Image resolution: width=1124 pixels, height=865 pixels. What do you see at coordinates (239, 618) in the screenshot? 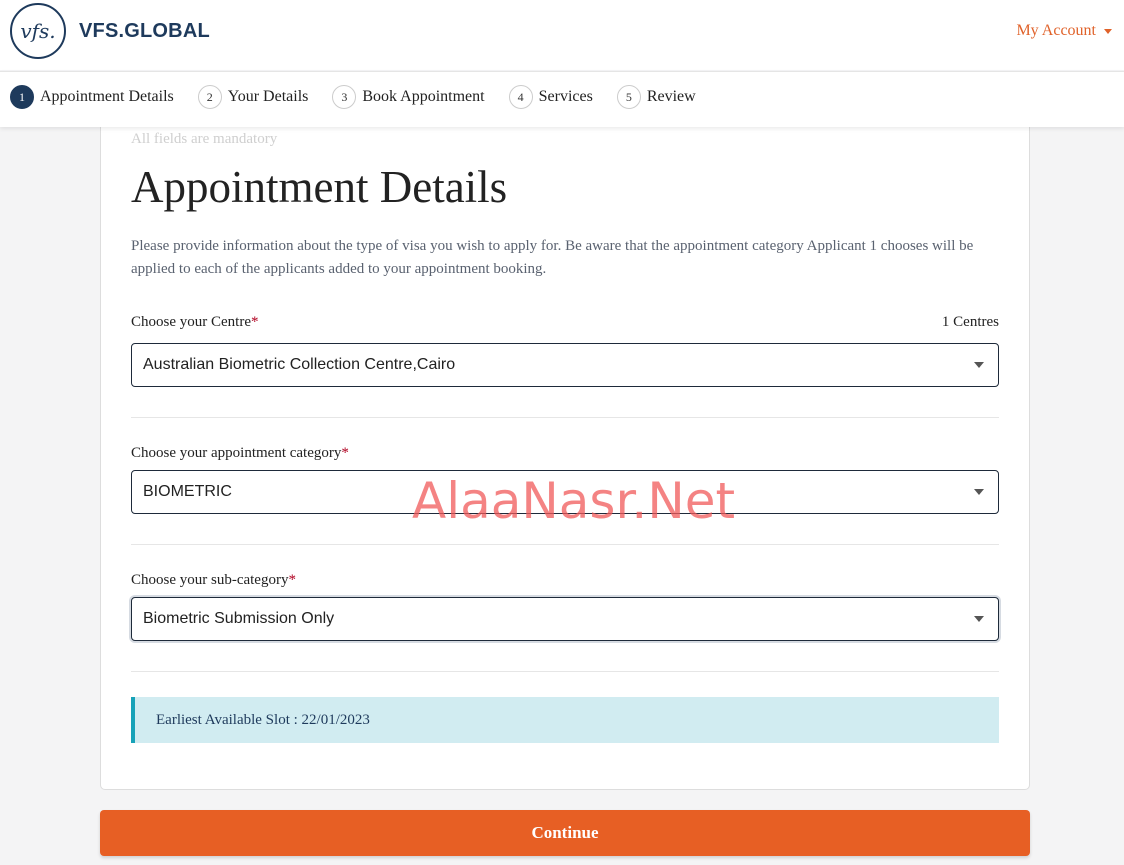
I see `subcategory-select-value: Biometric Submission Only` at bounding box center [239, 618].